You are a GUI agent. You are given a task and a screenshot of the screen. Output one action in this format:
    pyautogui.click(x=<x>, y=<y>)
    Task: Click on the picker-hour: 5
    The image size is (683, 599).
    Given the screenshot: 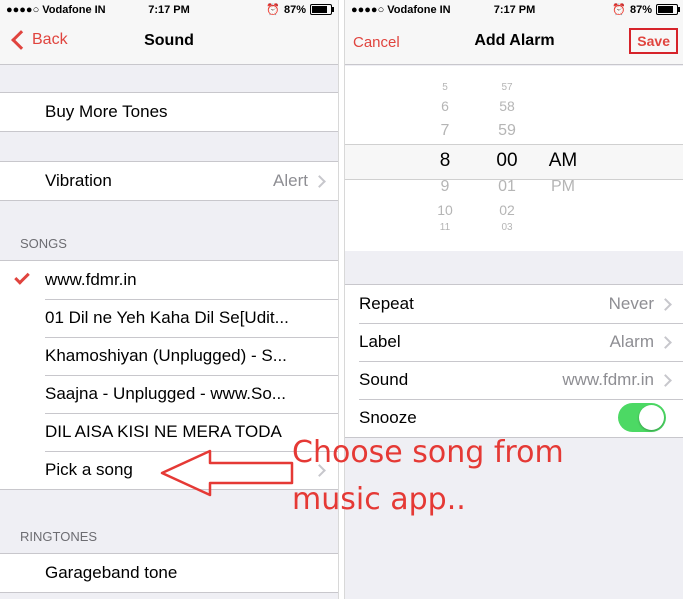 What is the action you would take?
    pyautogui.click(x=445, y=87)
    